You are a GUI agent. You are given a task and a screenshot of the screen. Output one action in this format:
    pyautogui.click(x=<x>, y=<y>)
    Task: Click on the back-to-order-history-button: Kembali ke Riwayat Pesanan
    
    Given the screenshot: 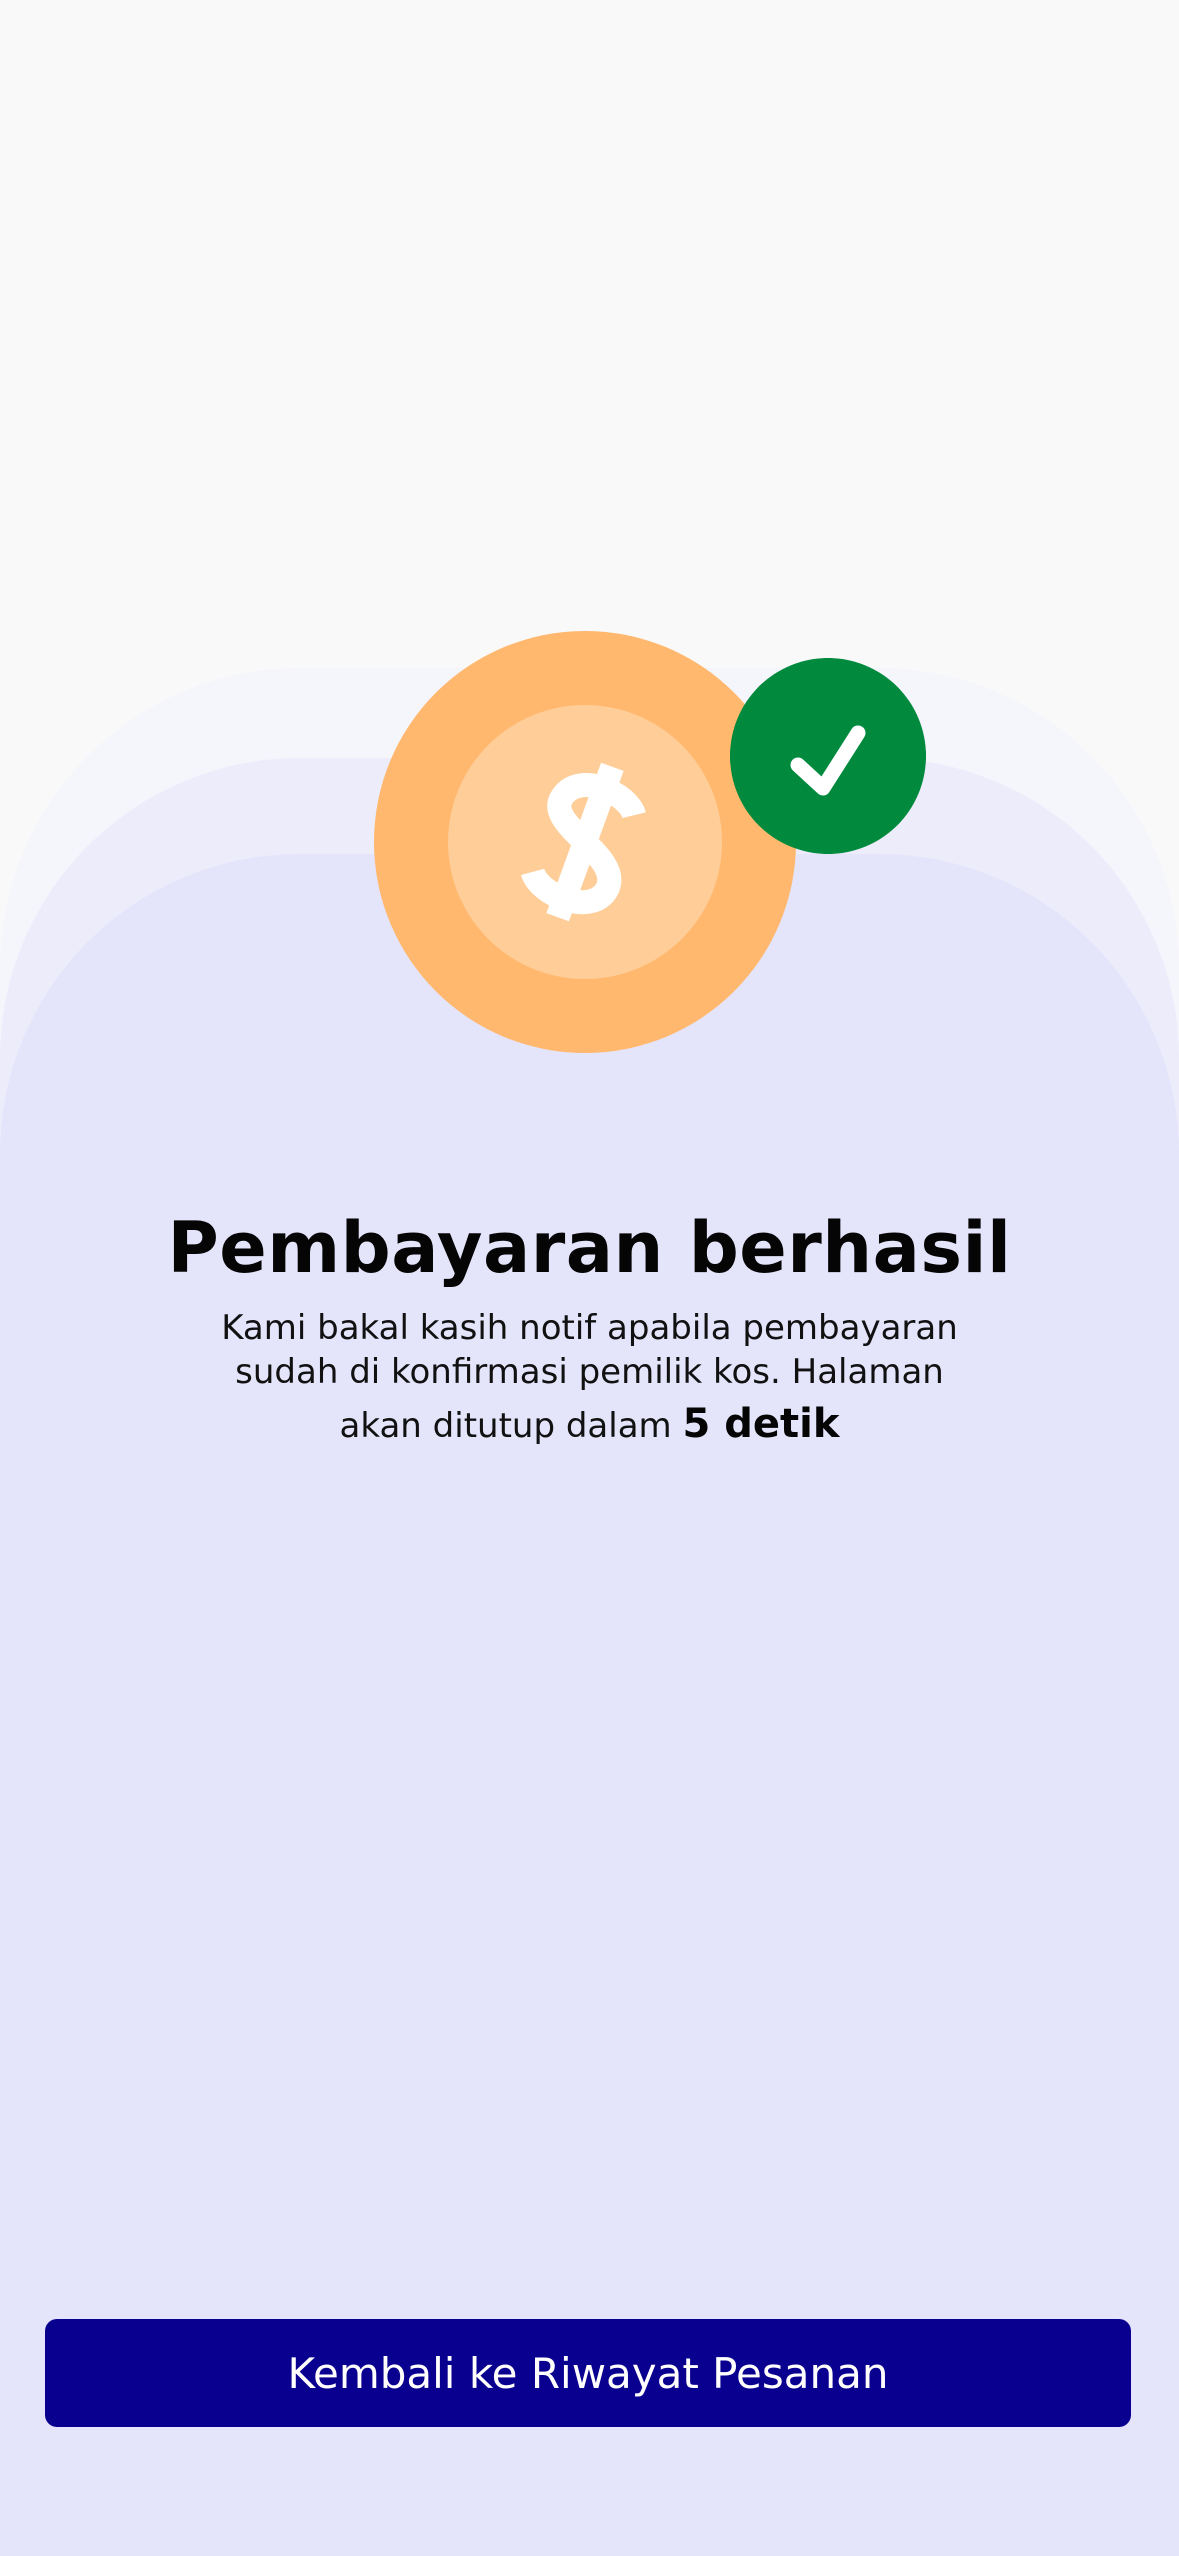 What is the action you would take?
    pyautogui.click(x=588, y=2373)
    